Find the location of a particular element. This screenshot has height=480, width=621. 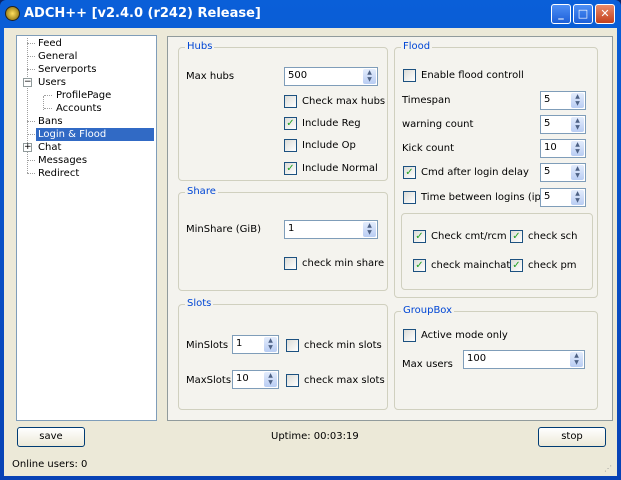

share-title: Share is located at coordinates (201, 191).